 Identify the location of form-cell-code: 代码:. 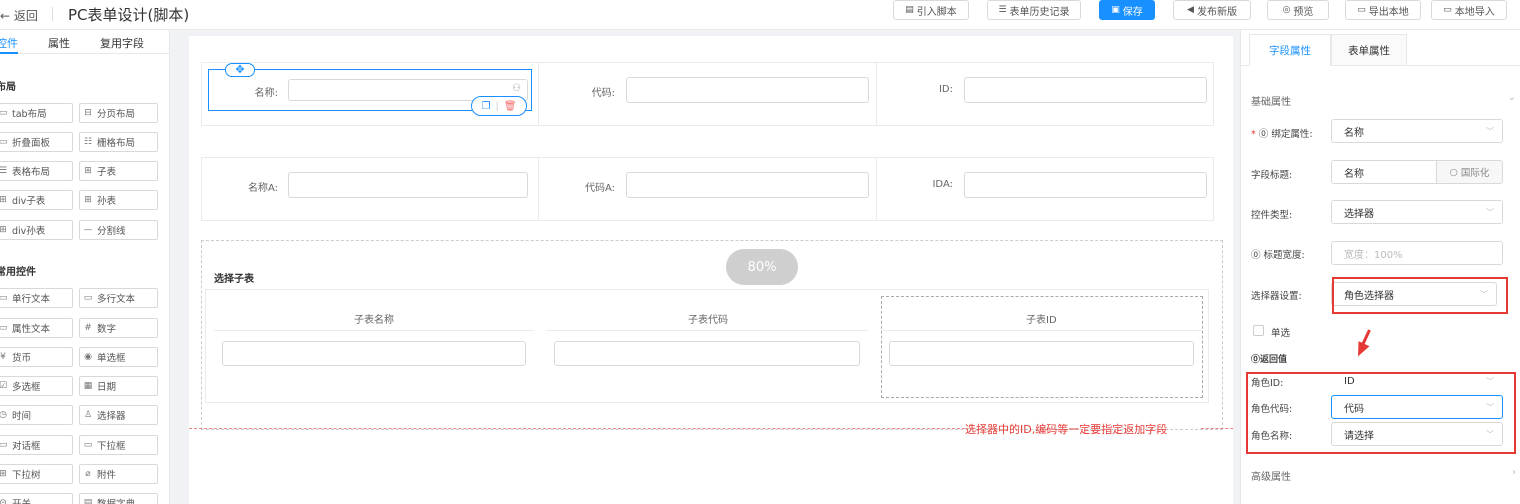
(708, 94).